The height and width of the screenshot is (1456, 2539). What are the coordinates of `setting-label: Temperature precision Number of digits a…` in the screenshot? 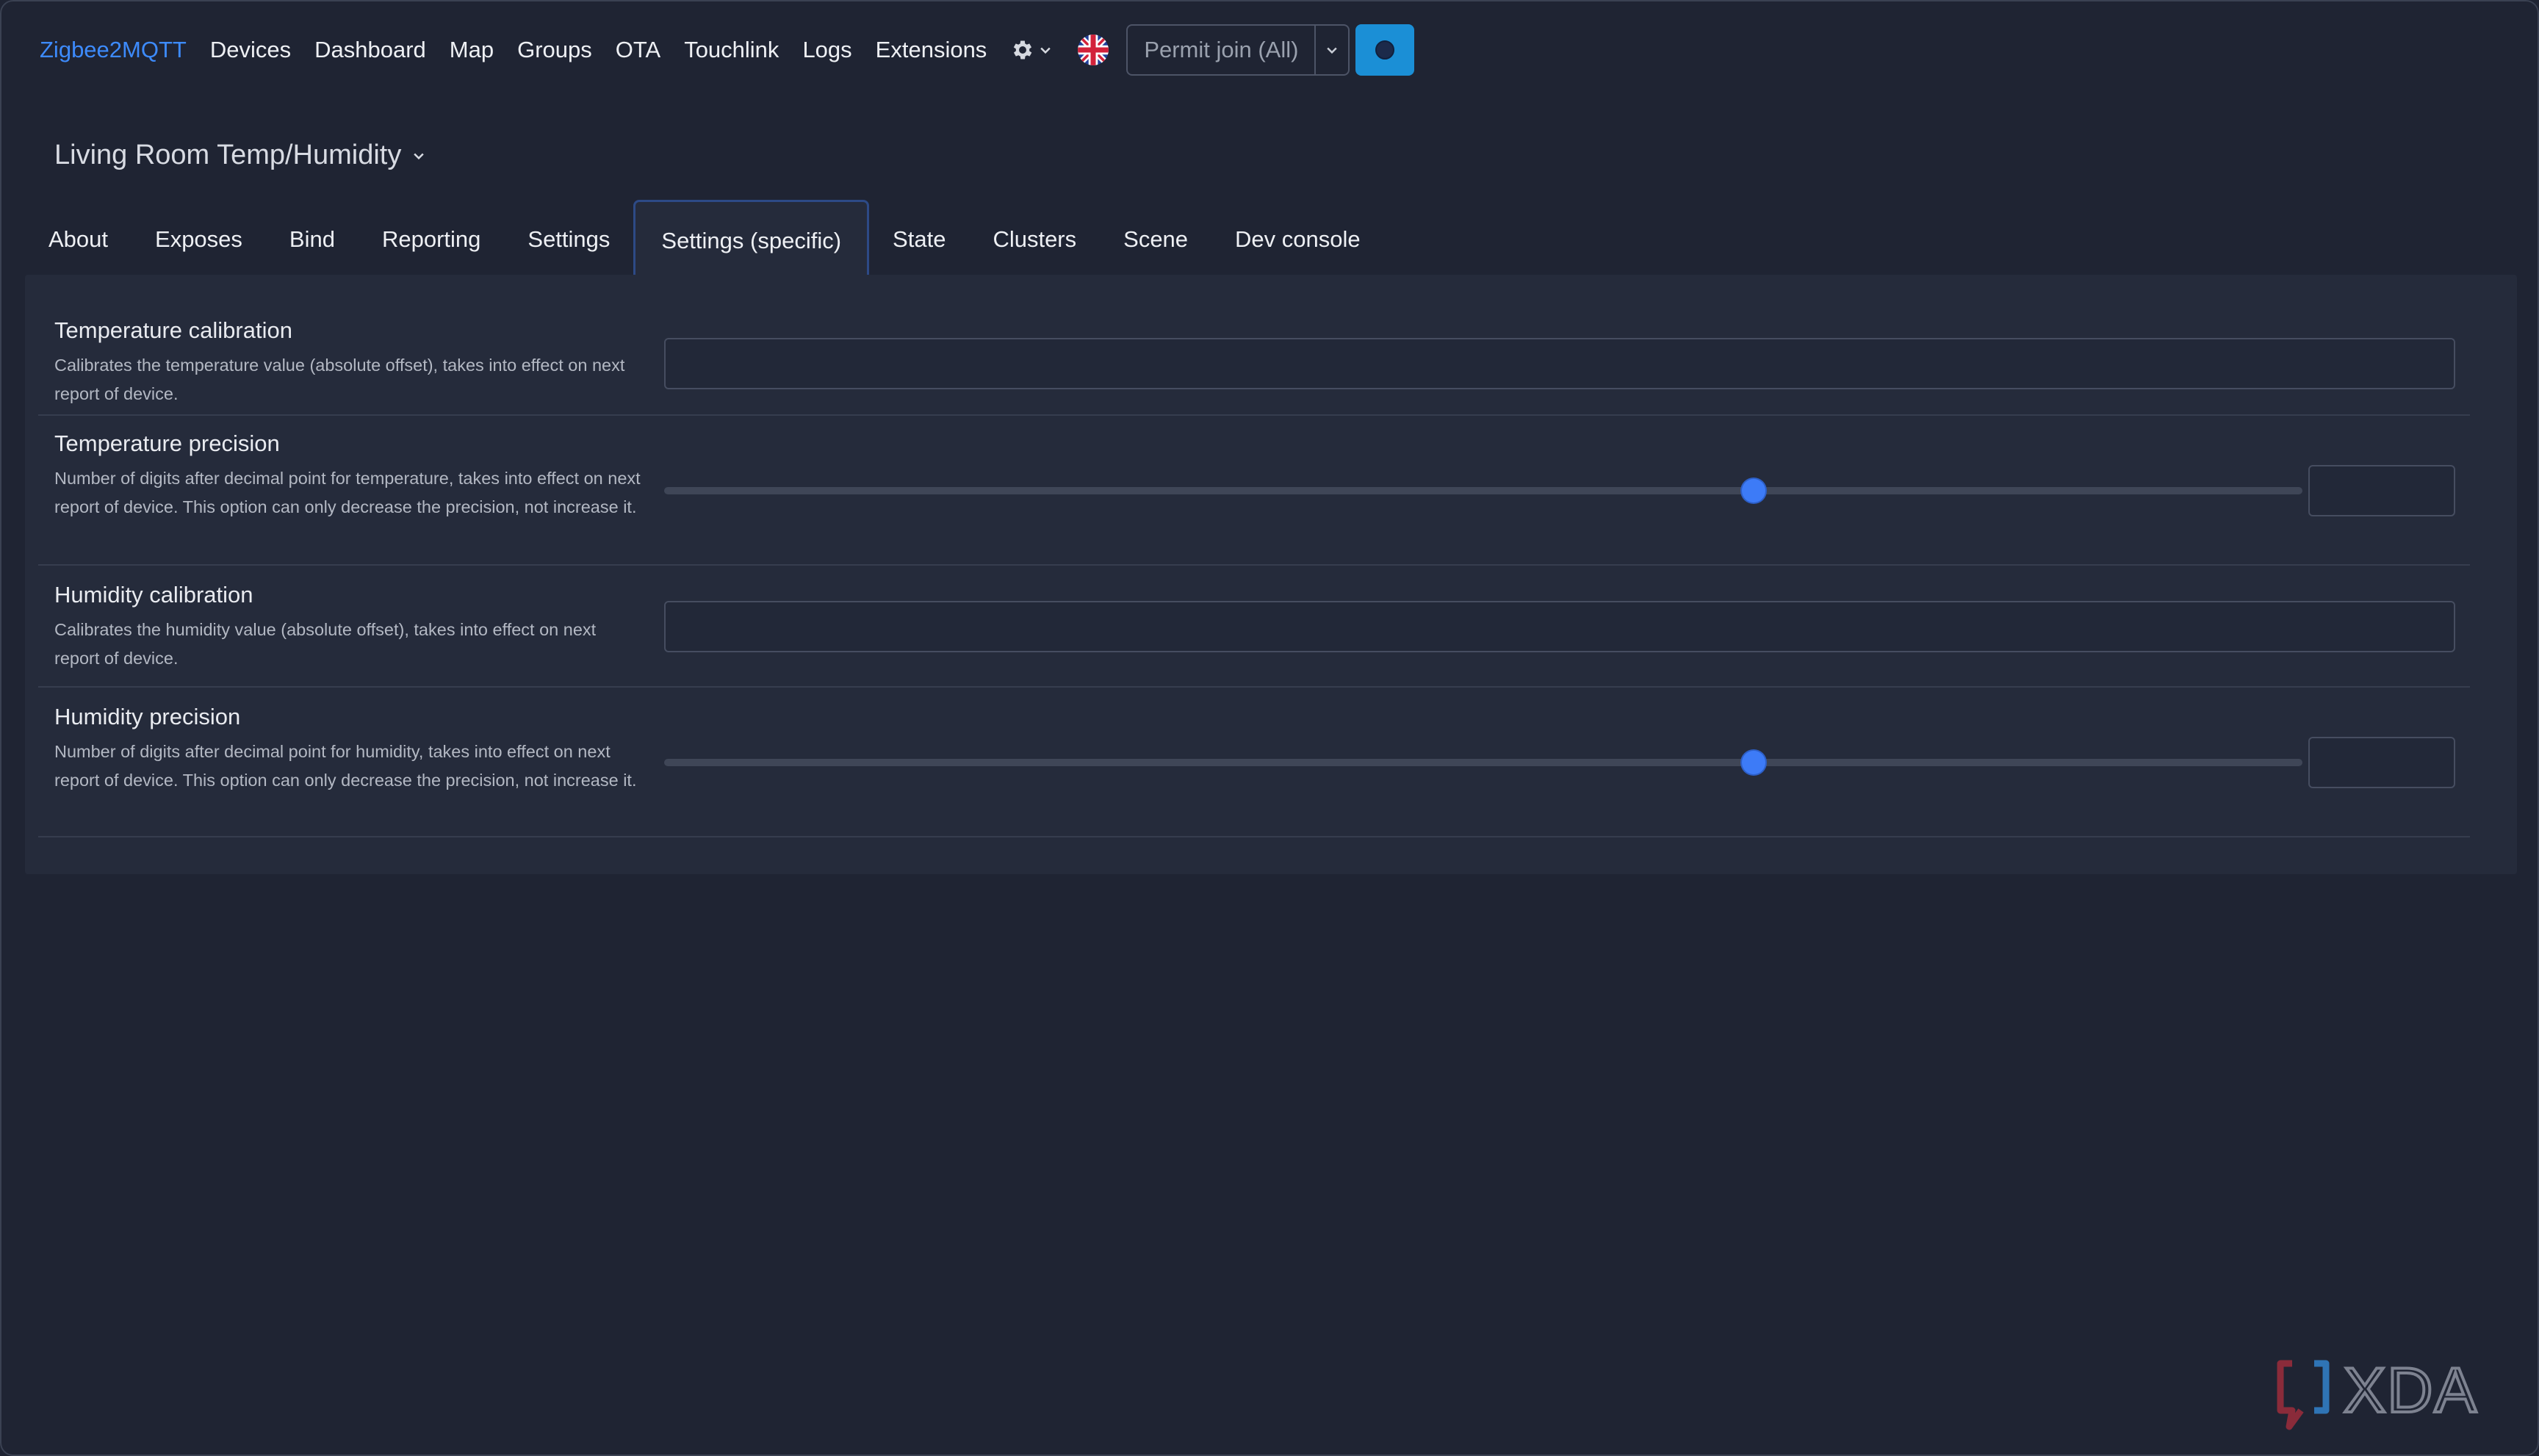 It's located at (348, 476).